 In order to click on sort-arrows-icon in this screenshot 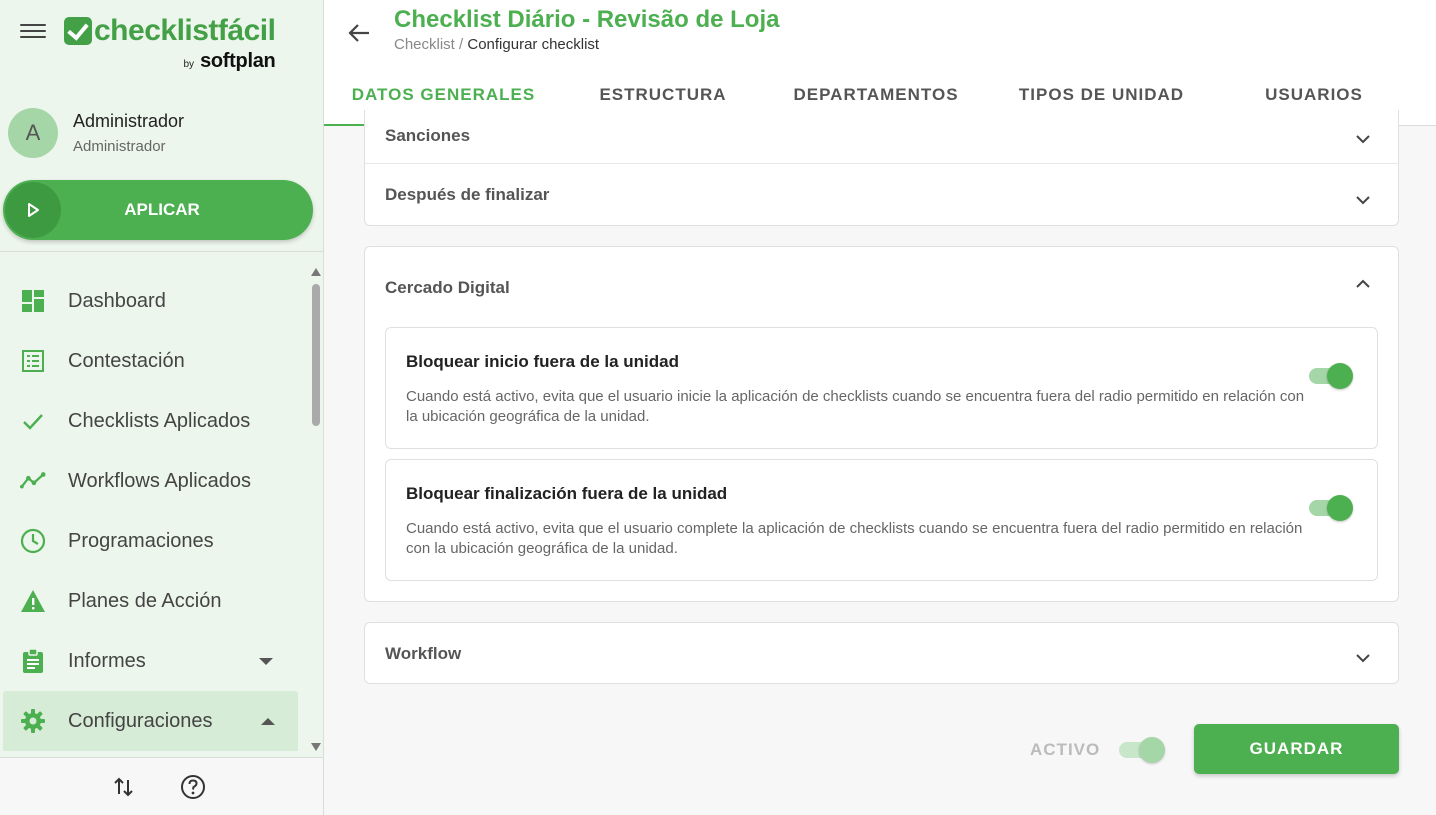, I will do `click(124, 787)`.